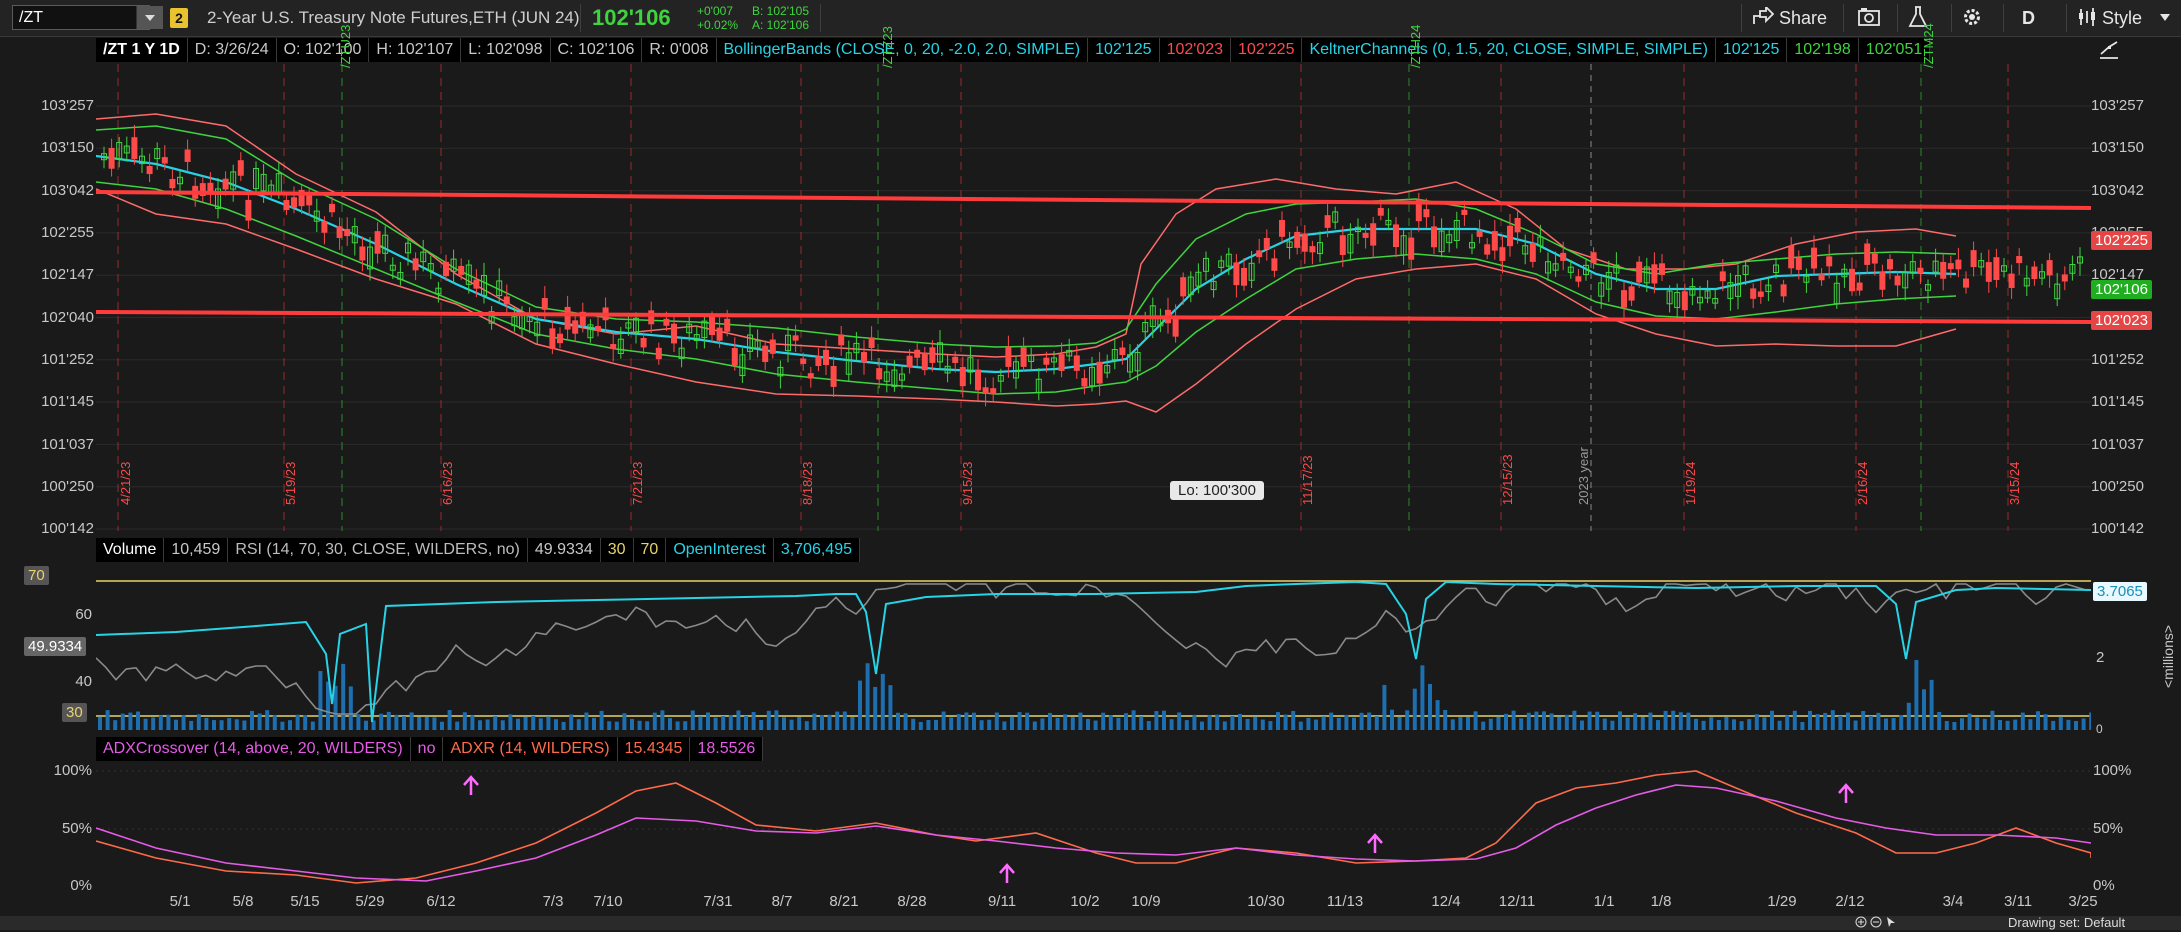  Describe the element at coordinates (530, 749) in the screenshot. I see `adxr-label: ADXR (14, WILDERS)` at that location.